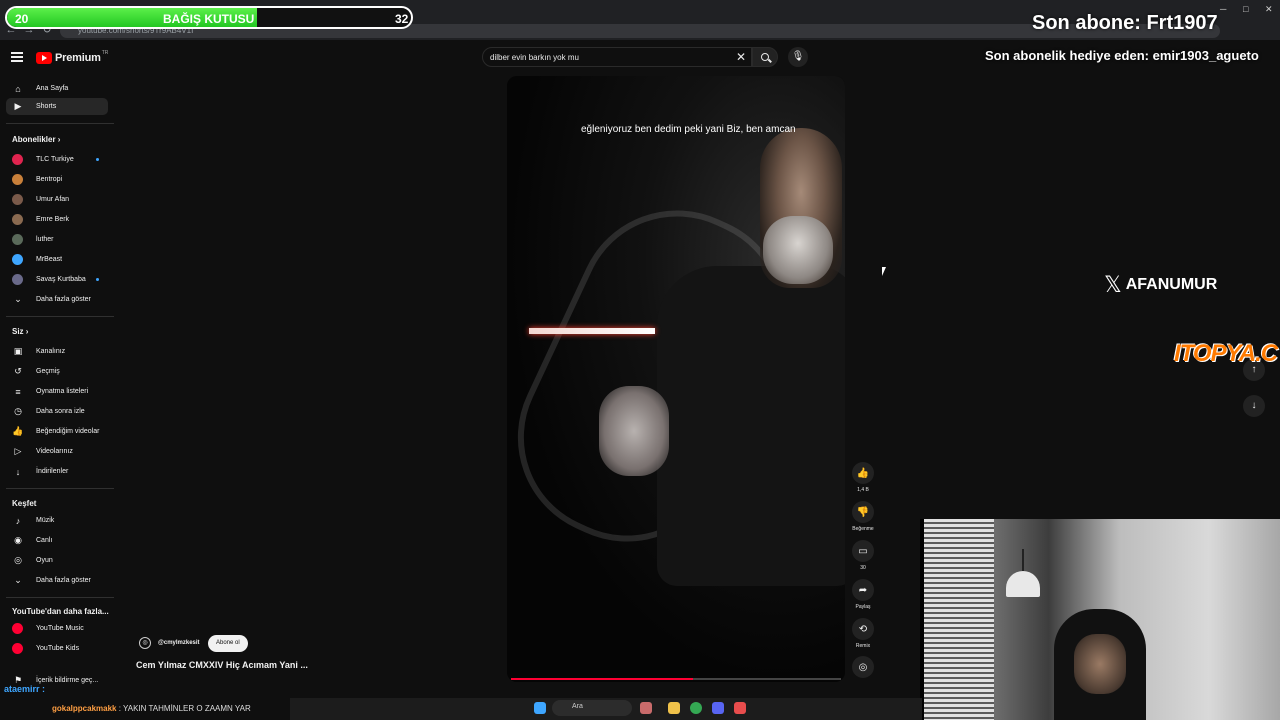  I want to click on sidebar-item-label: Geçmiş, so click(48, 371).